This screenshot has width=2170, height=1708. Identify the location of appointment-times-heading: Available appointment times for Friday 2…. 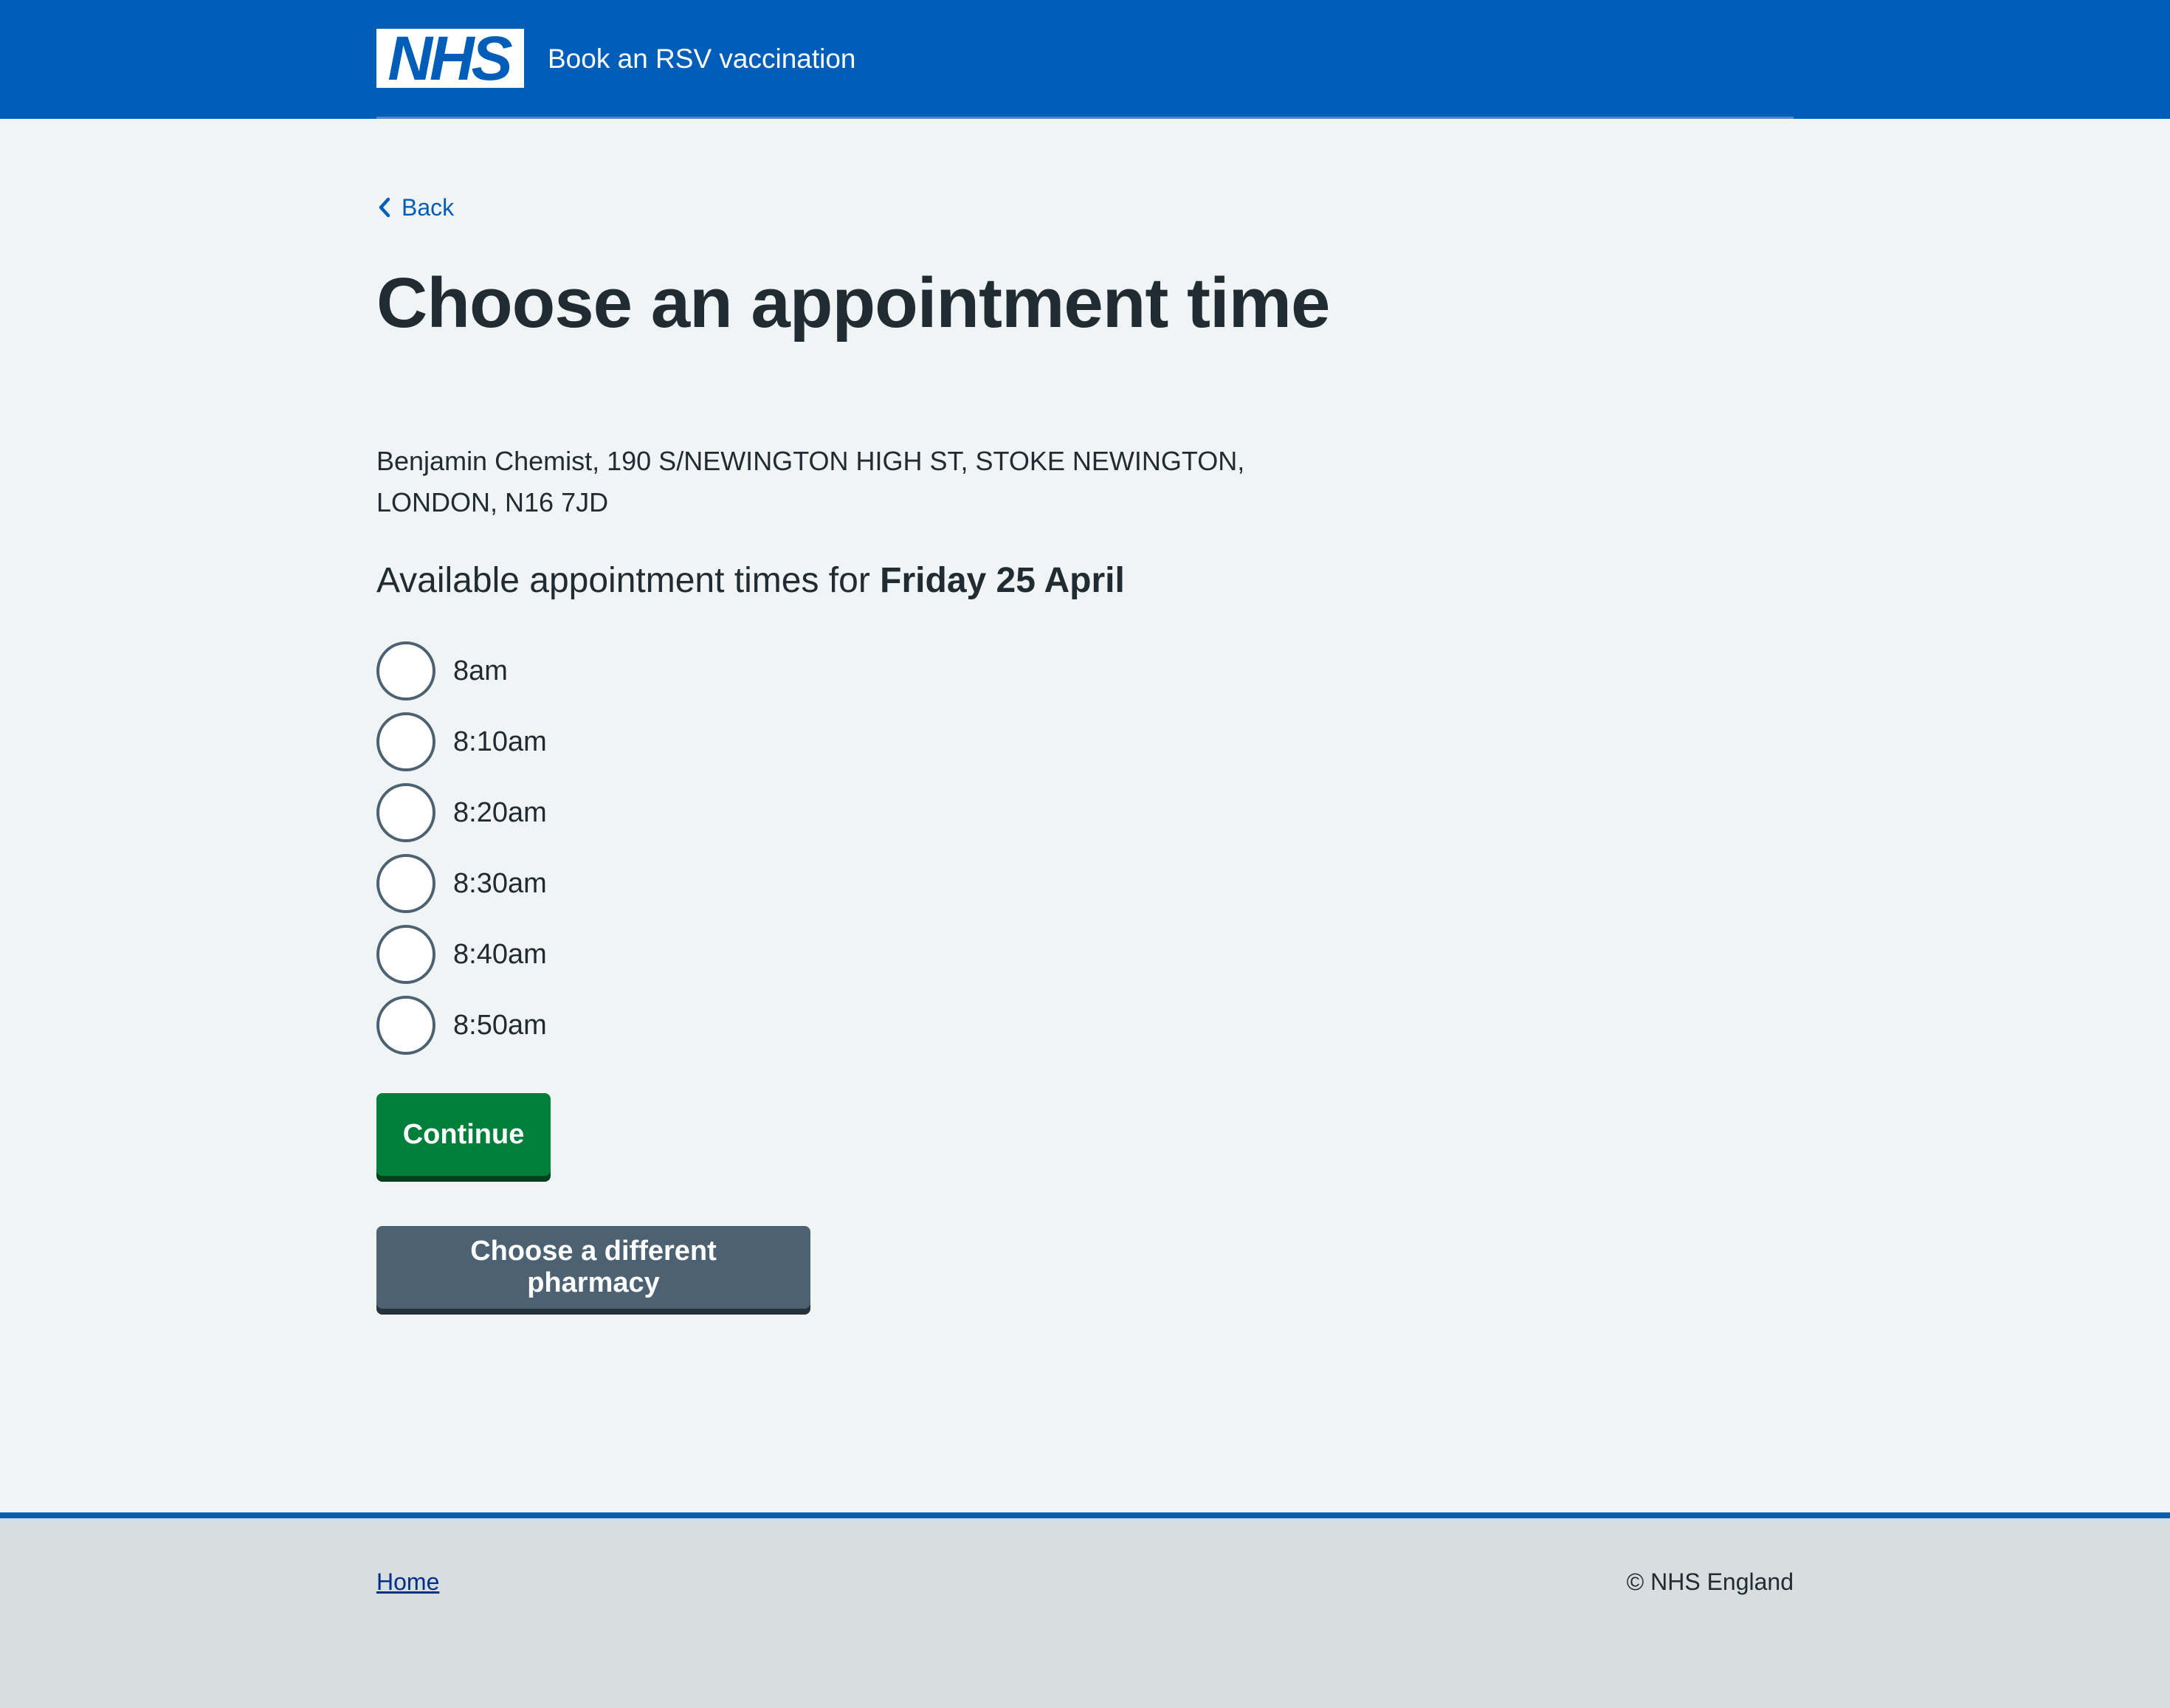
(1085, 581).